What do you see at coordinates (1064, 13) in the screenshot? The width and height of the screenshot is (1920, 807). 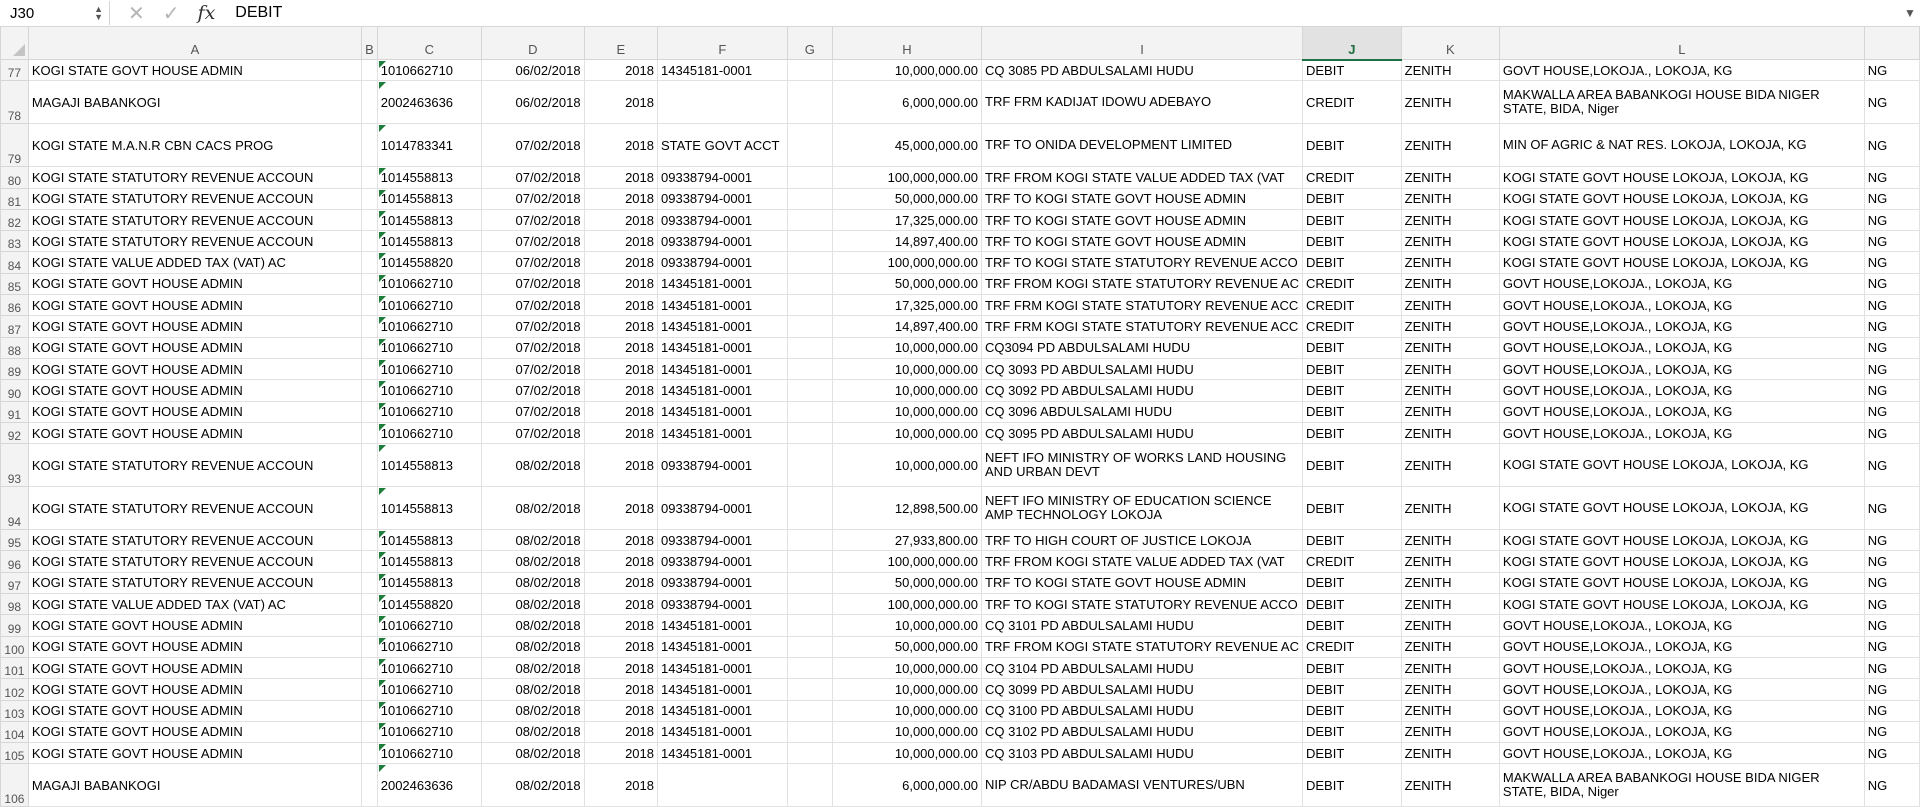 I see `formula-input: DEBIT` at bounding box center [1064, 13].